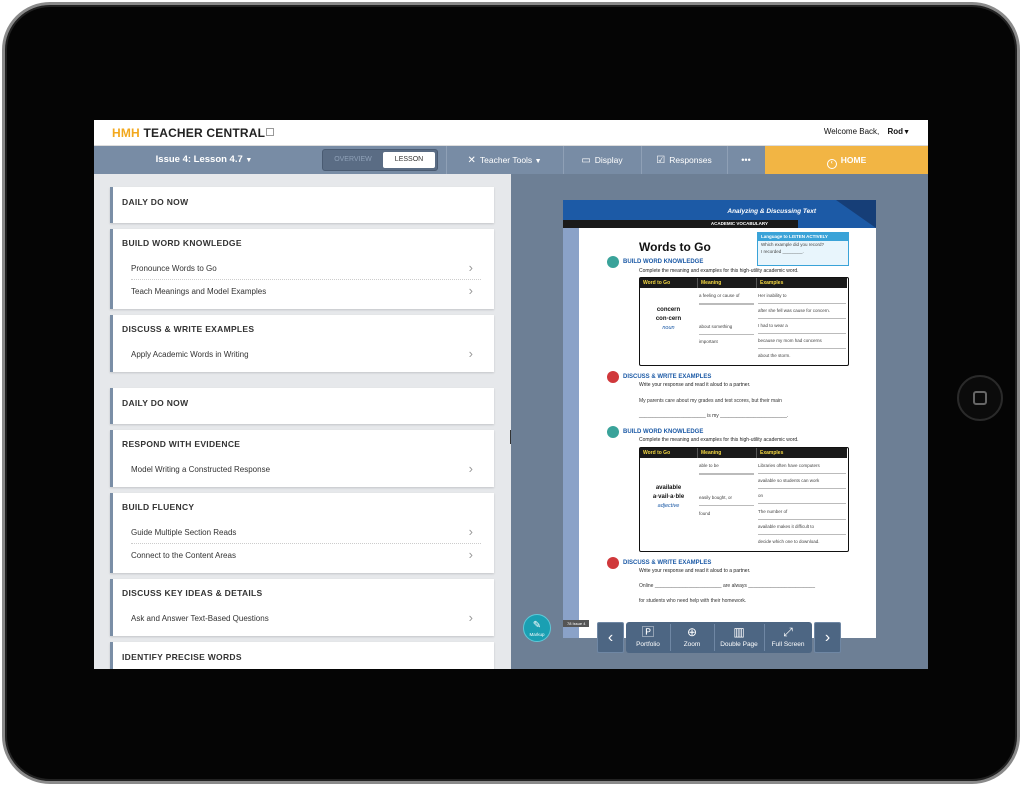  Describe the element at coordinates (980, 398) in the screenshot. I see `tablet-home-button` at that location.